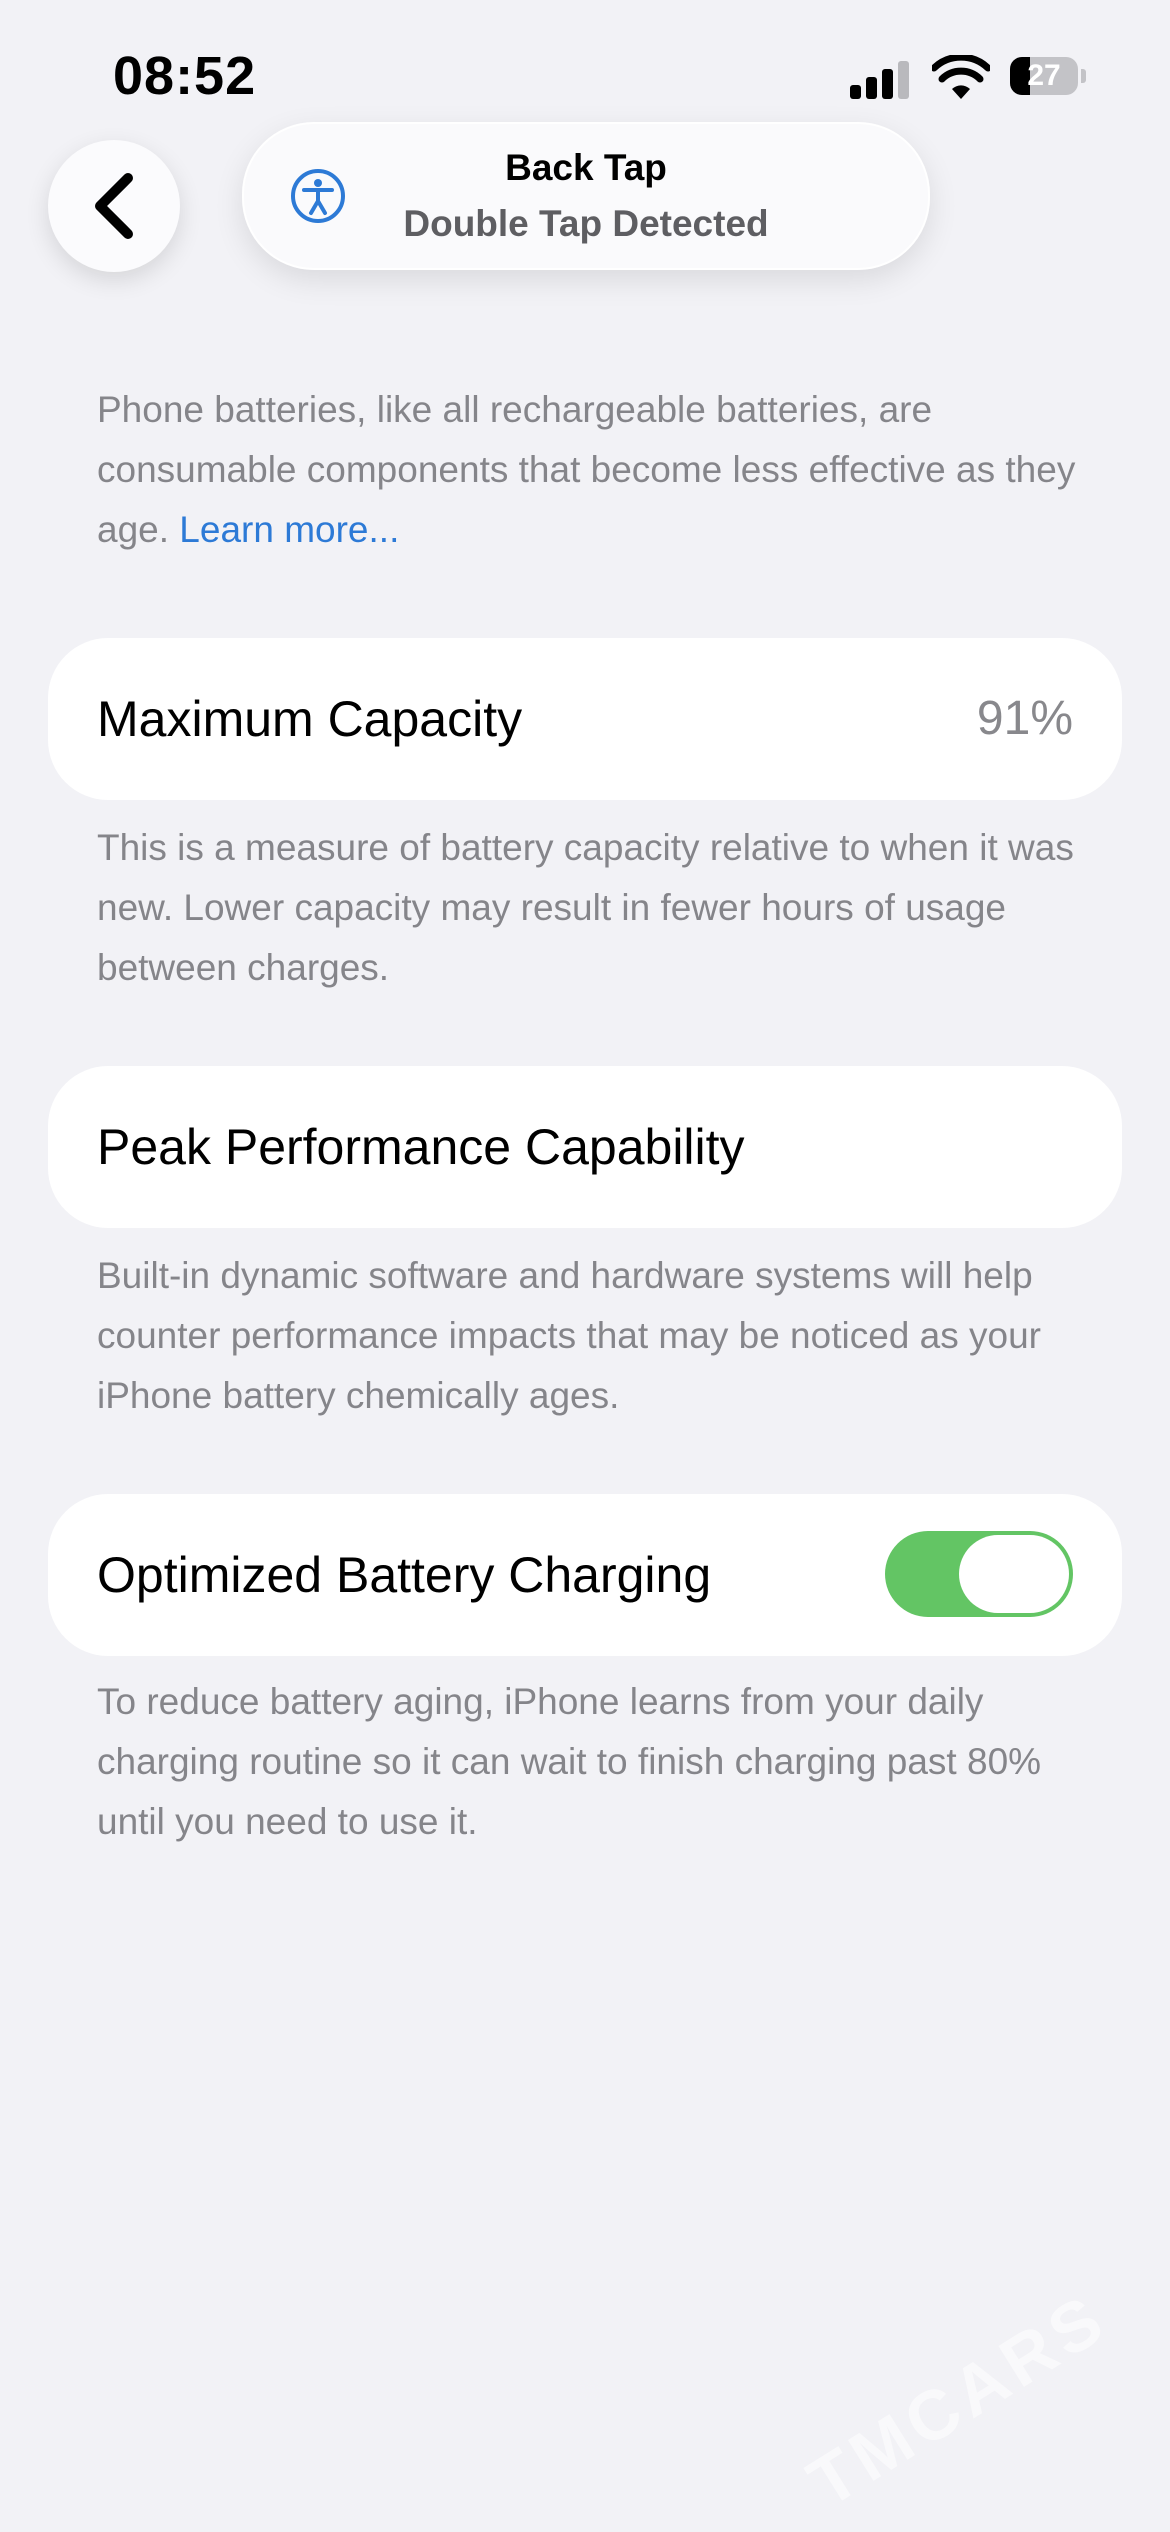 The height and width of the screenshot is (2532, 1170). I want to click on chevron-left-icon, so click(114, 206).